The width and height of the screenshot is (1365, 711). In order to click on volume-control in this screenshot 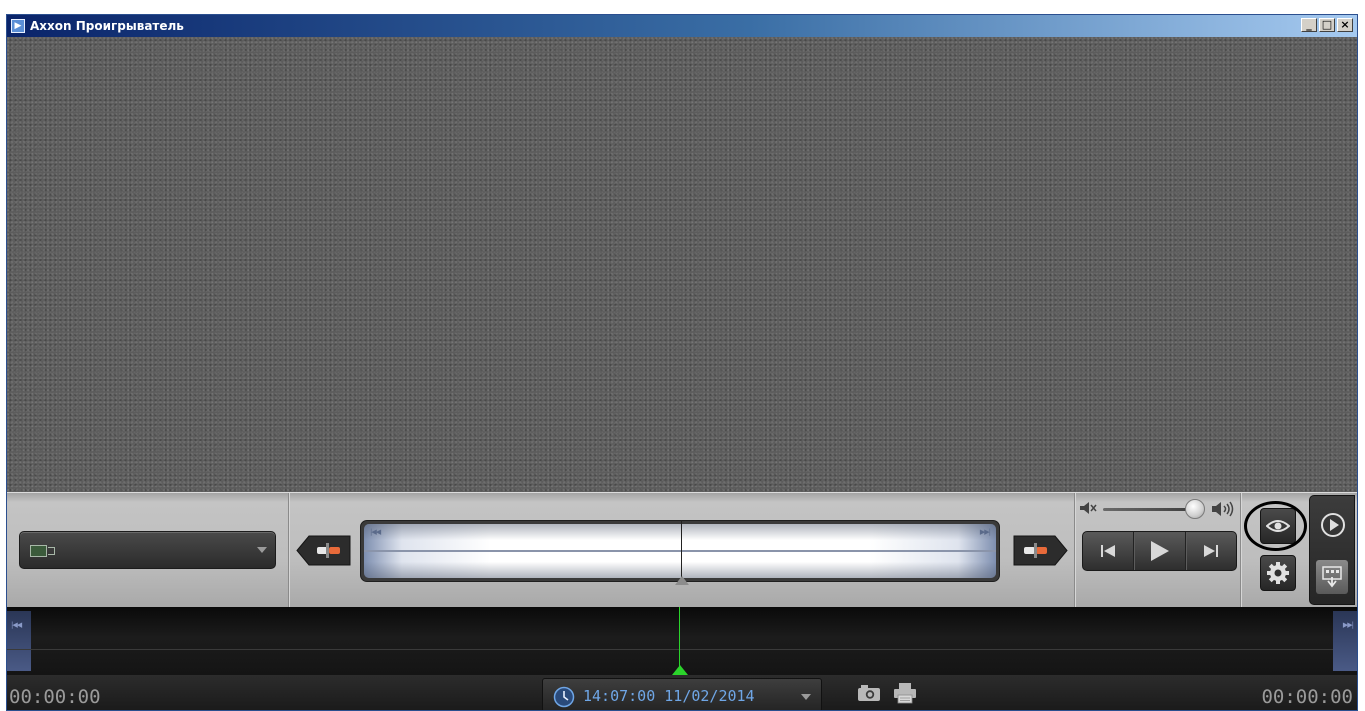, I will do `click(1159, 509)`.